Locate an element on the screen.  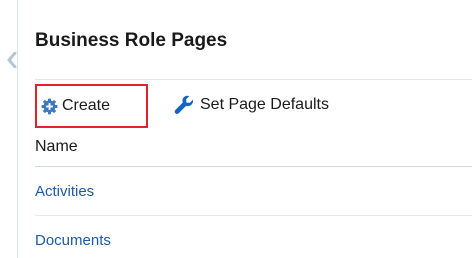
chevron-left-icon is located at coordinates (12, 60).